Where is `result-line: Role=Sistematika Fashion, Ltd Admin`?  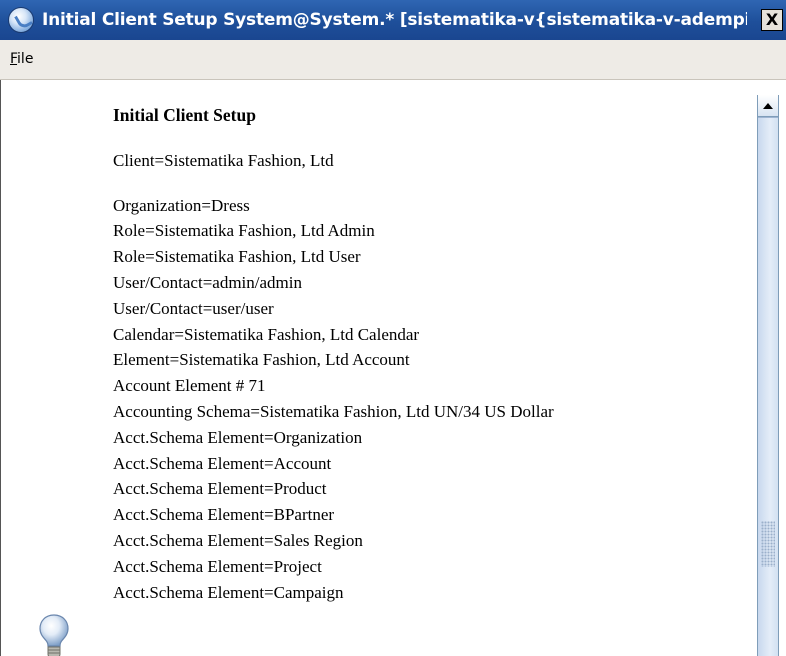 result-line: Role=Sistematika Fashion, Ltd Admin is located at coordinates (244, 231).